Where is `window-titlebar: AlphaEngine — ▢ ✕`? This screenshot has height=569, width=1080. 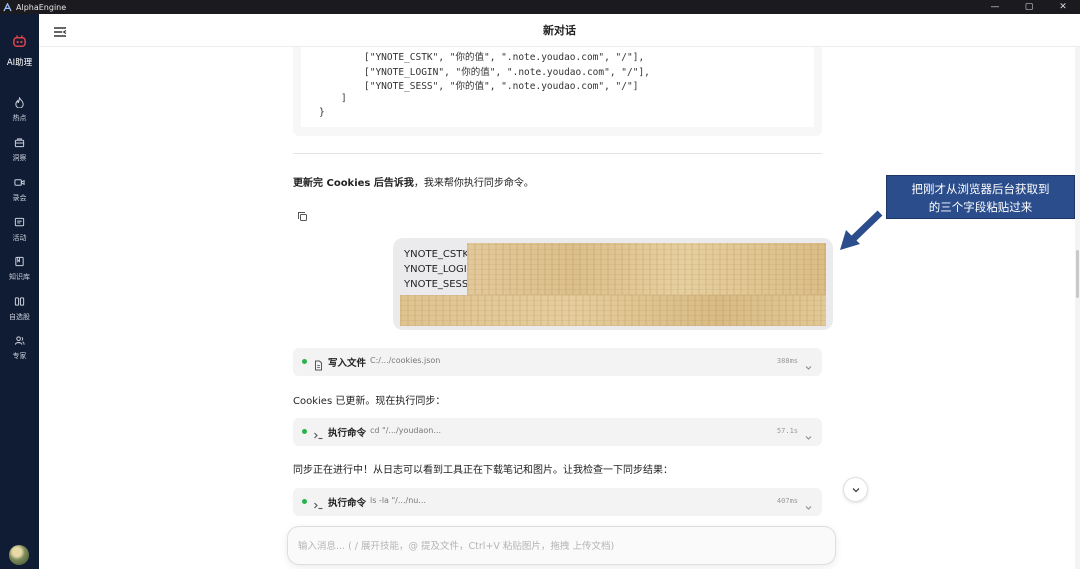
window-titlebar: AlphaEngine — ▢ ✕ is located at coordinates (540, 7).